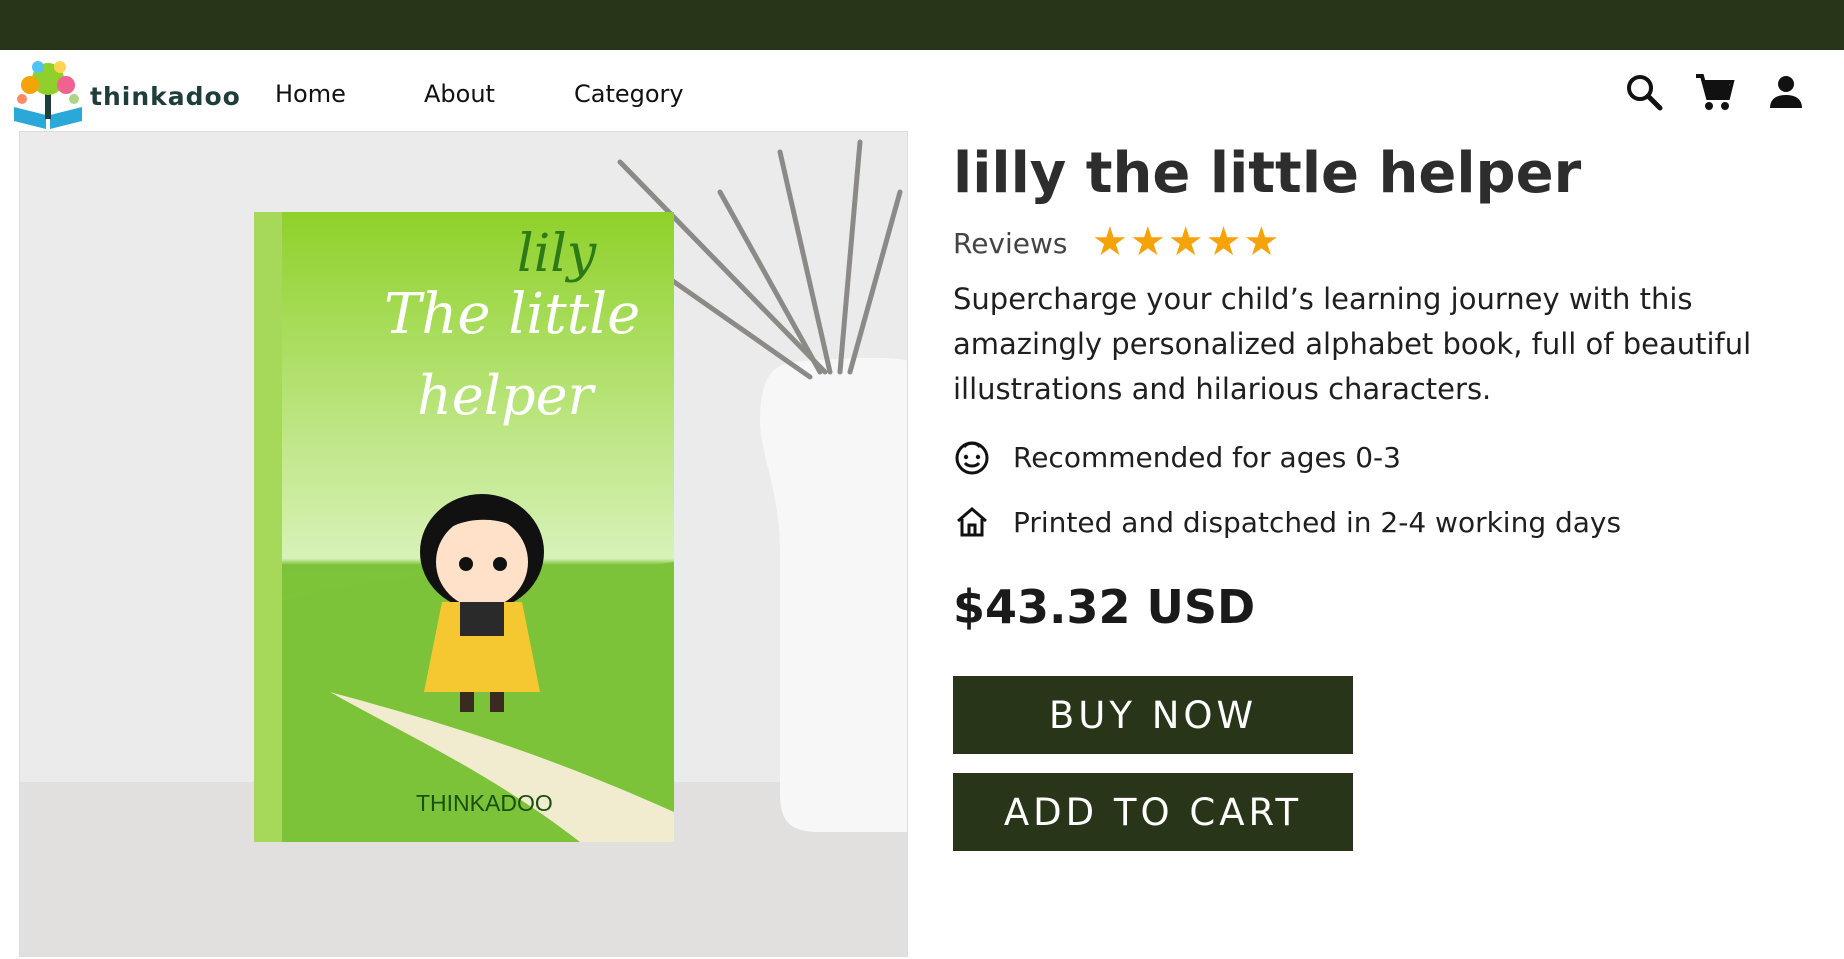  Describe the element at coordinates (972, 522) in the screenshot. I see `home-icon` at that location.